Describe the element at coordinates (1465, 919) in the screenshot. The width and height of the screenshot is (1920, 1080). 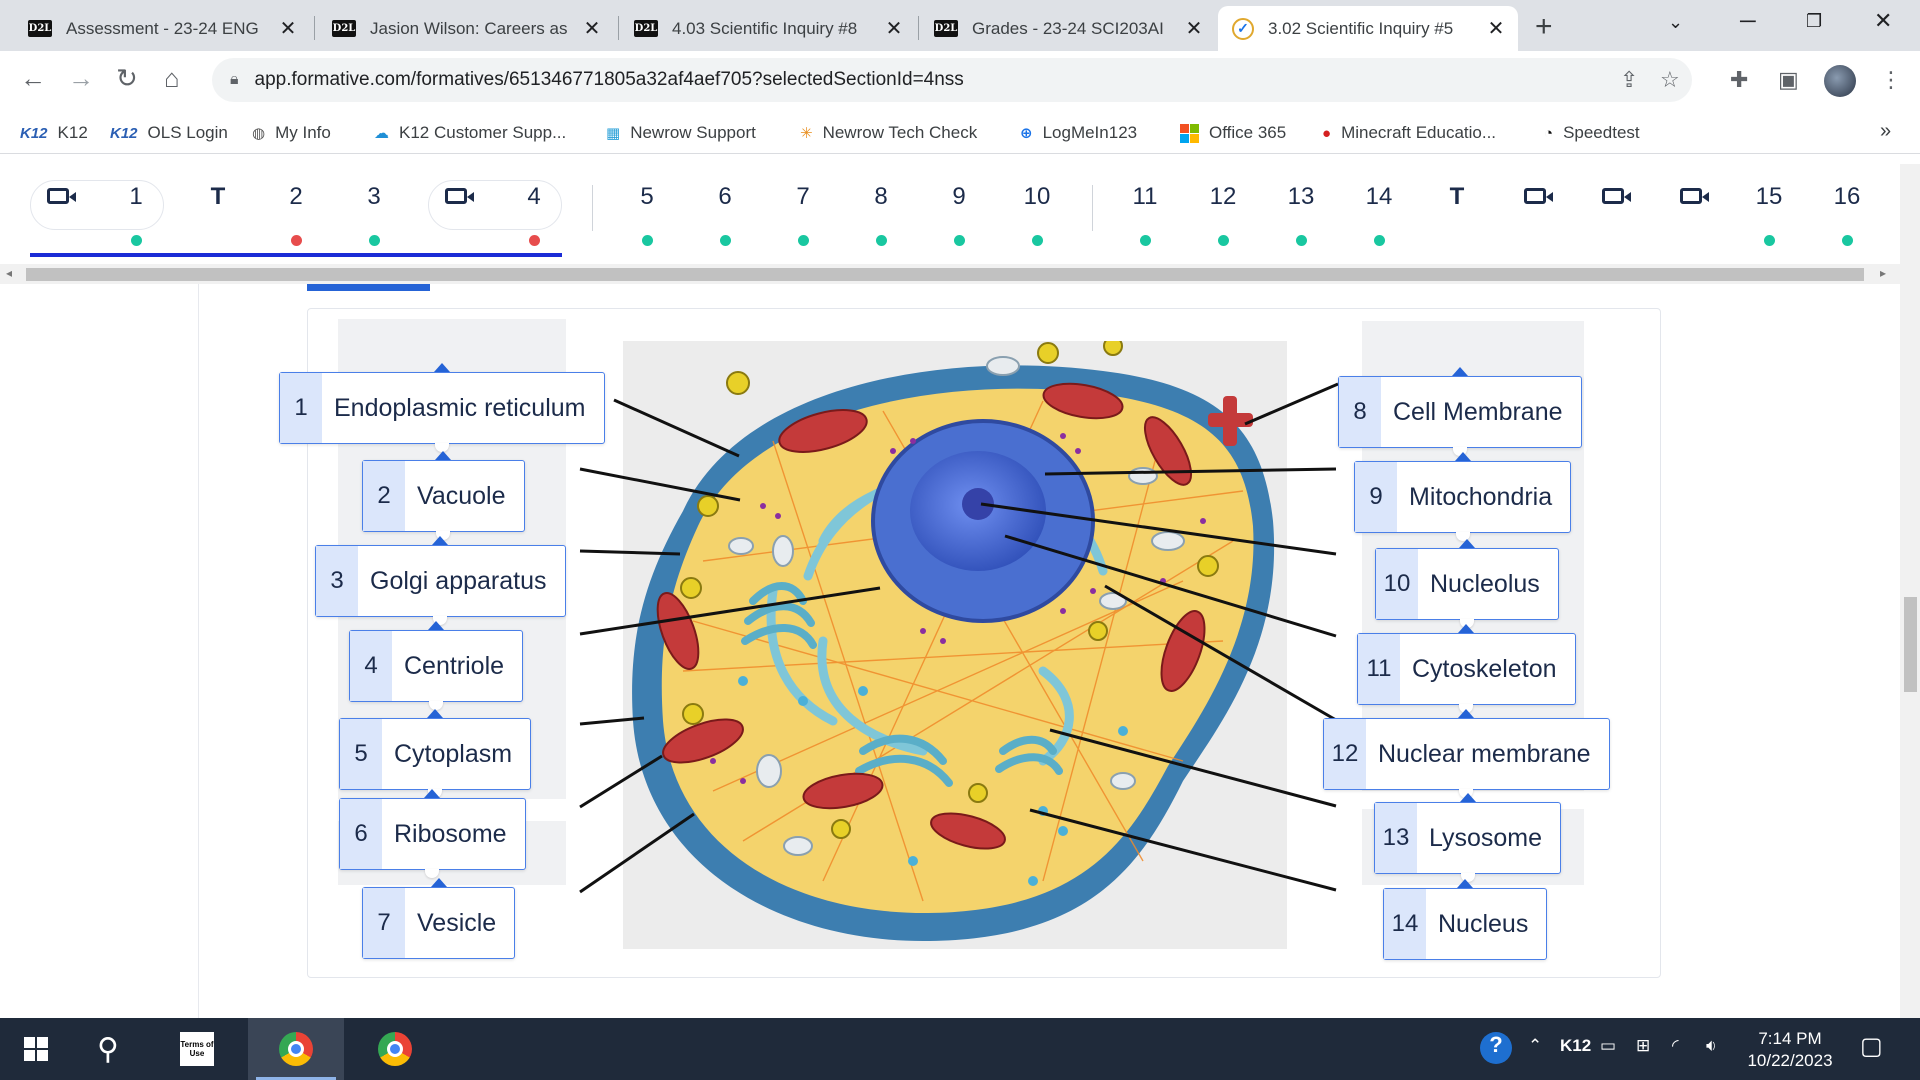
I see `draggable-label: 14 Nucleus` at that location.